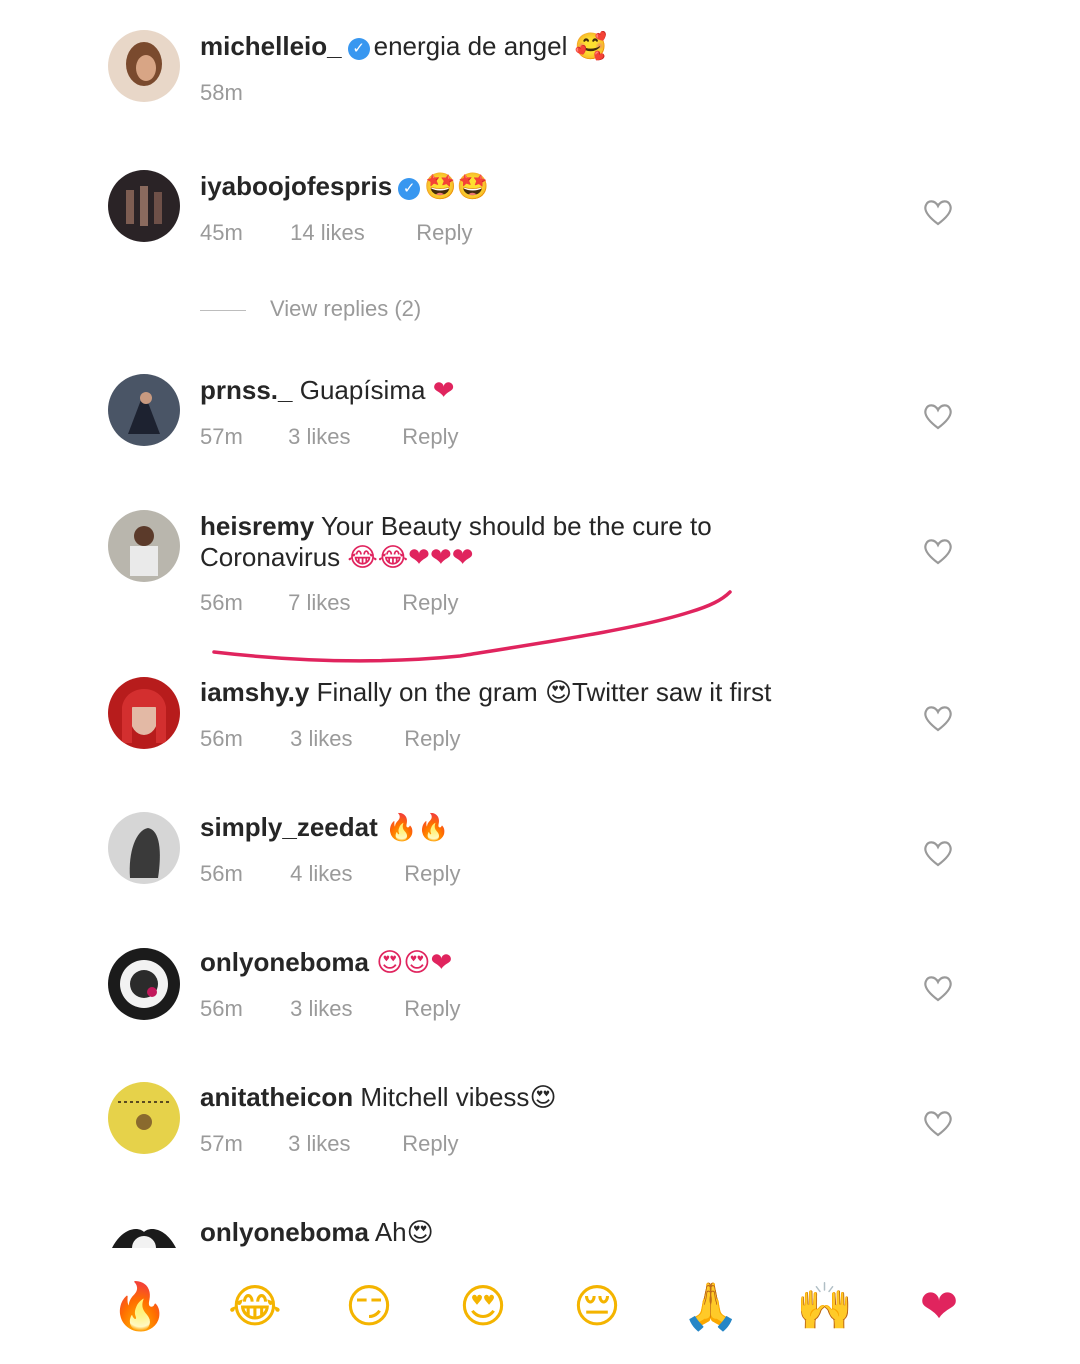  I want to click on annotation-underline, so click(472, 626).